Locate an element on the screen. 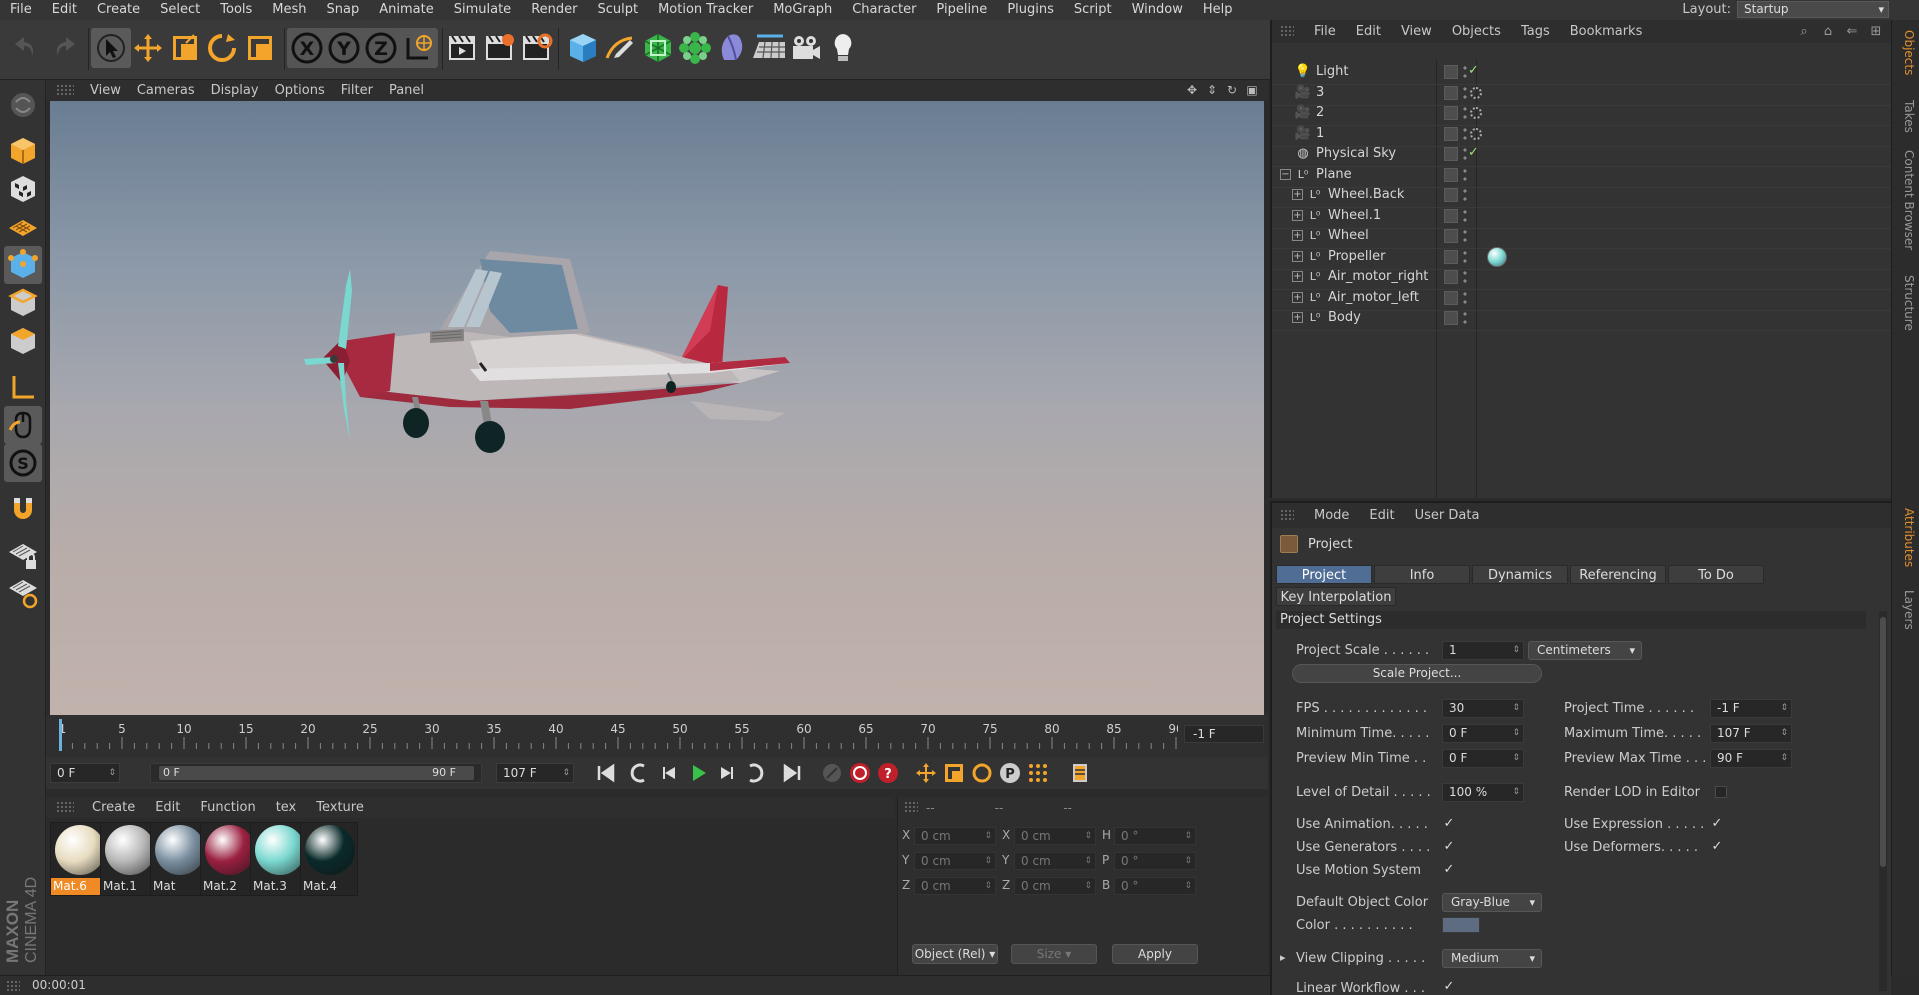 The height and width of the screenshot is (995, 1919). menu-tools: Tools is located at coordinates (236, 10).